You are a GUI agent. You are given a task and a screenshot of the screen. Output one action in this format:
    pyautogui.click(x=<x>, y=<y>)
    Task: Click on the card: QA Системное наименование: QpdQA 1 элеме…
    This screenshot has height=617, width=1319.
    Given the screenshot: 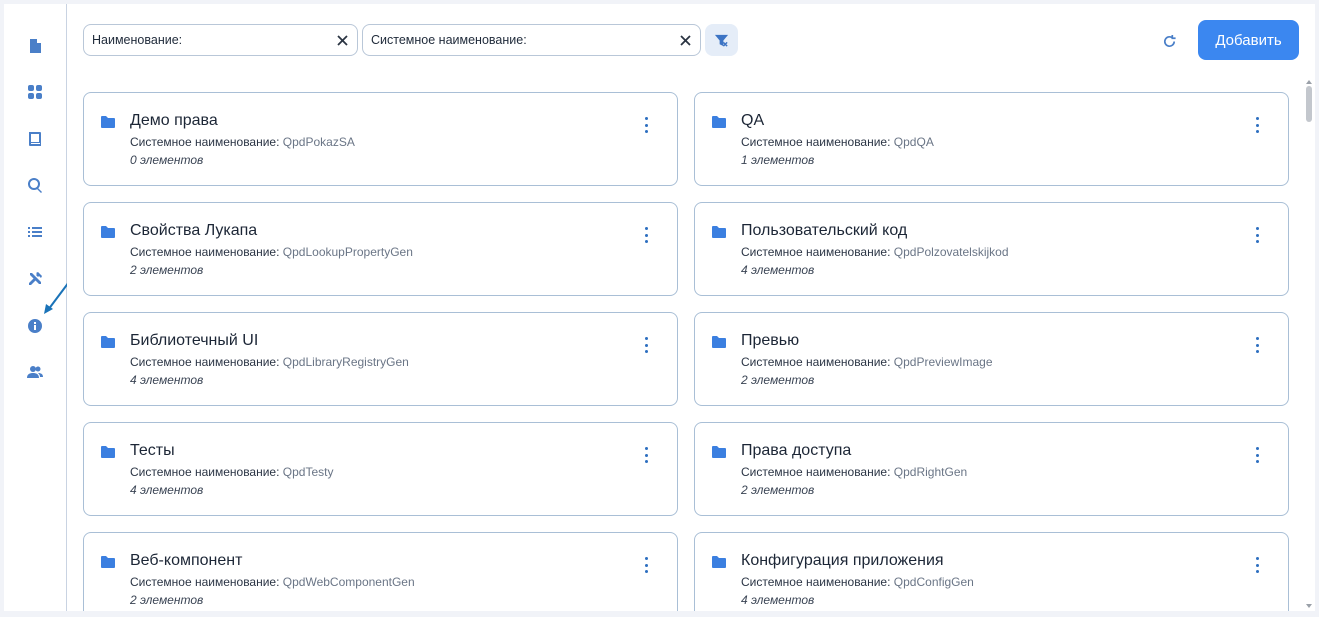 What is the action you would take?
    pyautogui.click(x=991, y=139)
    